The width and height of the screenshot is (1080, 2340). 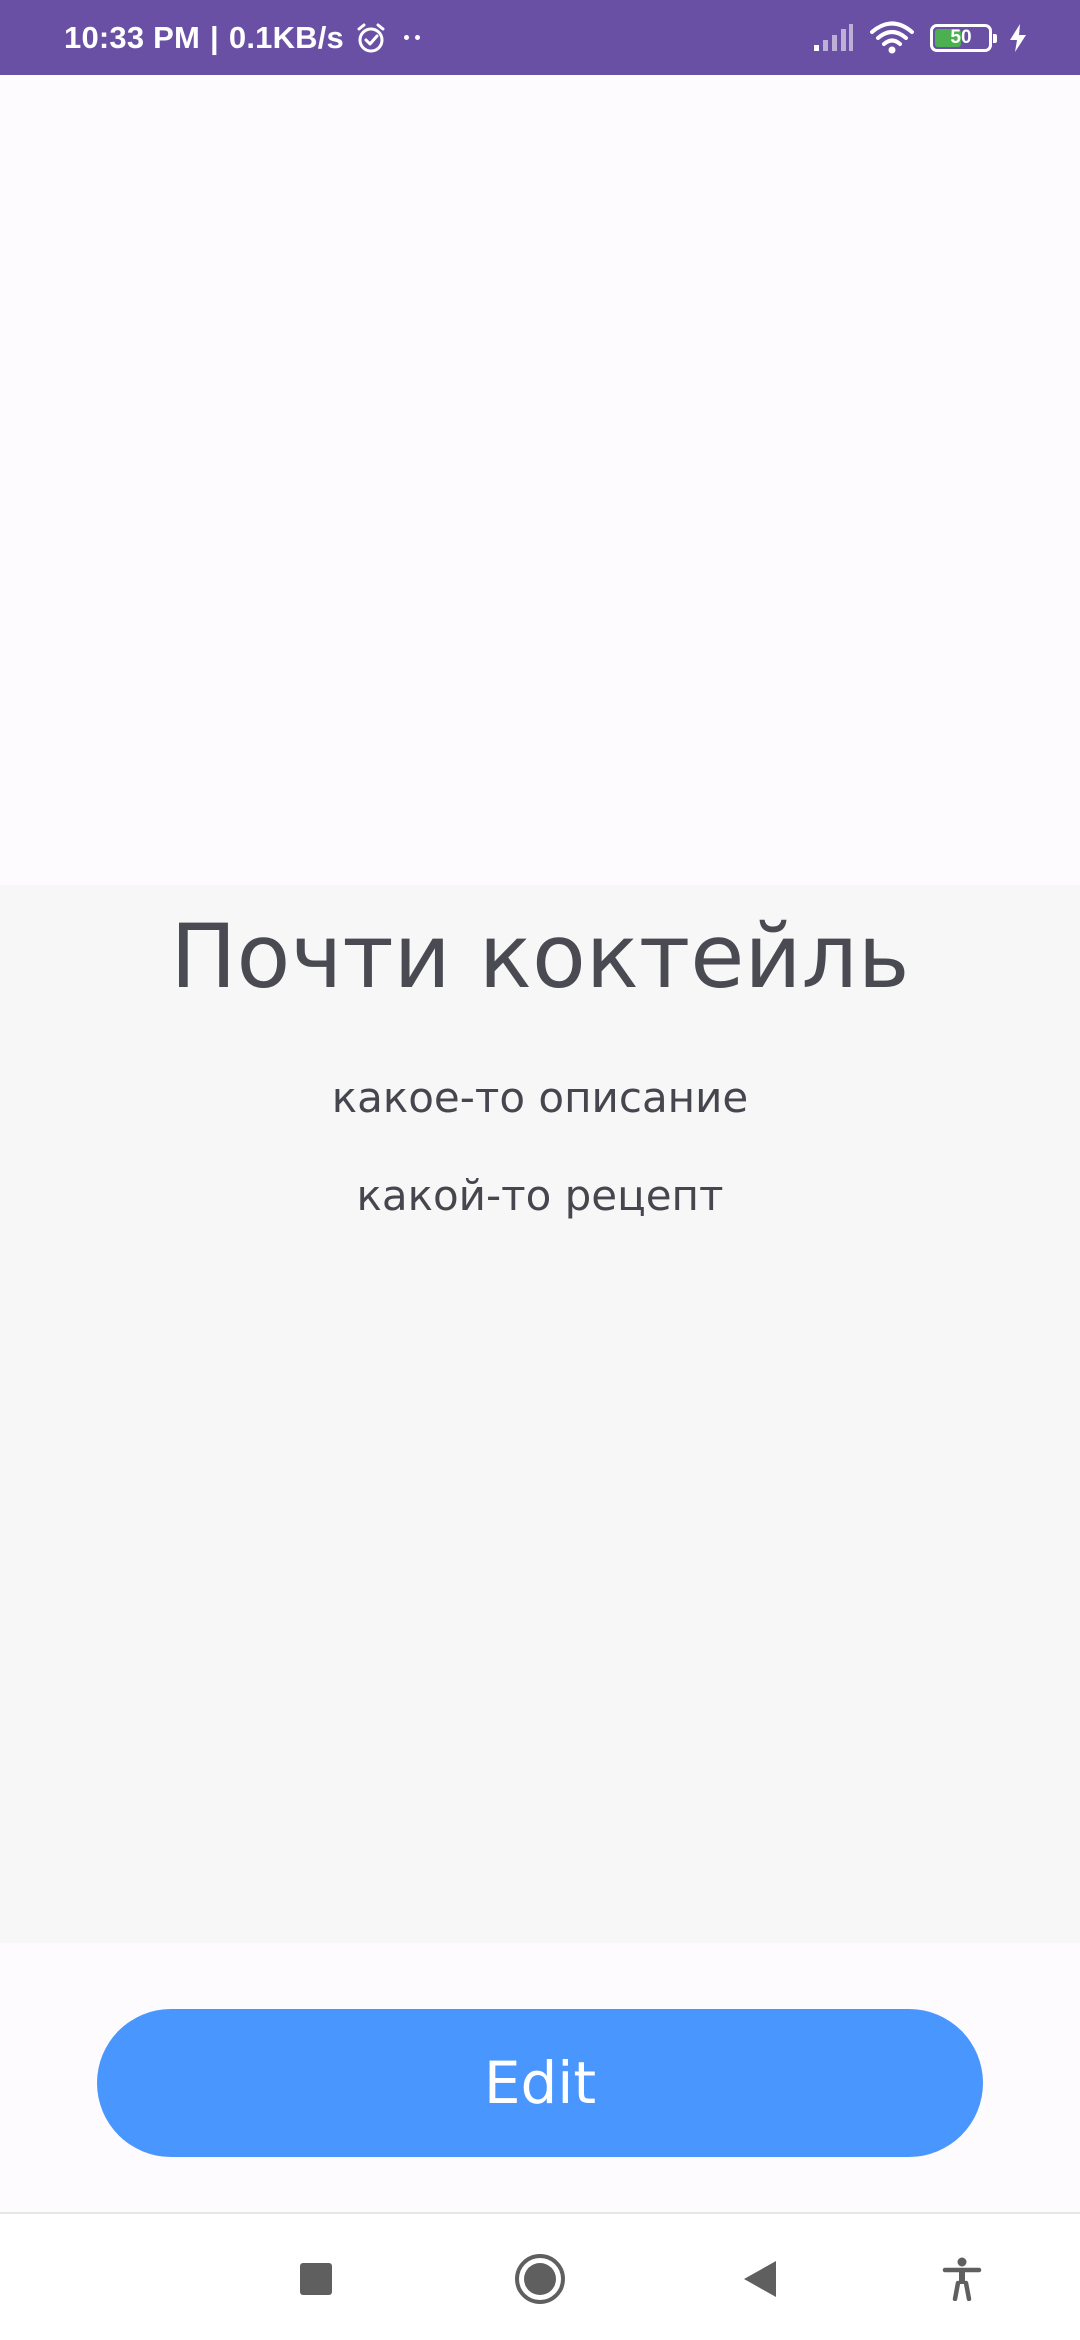 What do you see at coordinates (540, 1195) in the screenshot?
I see `cocktail-recipe: какой-то рецепт` at bounding box center [540, 1195].